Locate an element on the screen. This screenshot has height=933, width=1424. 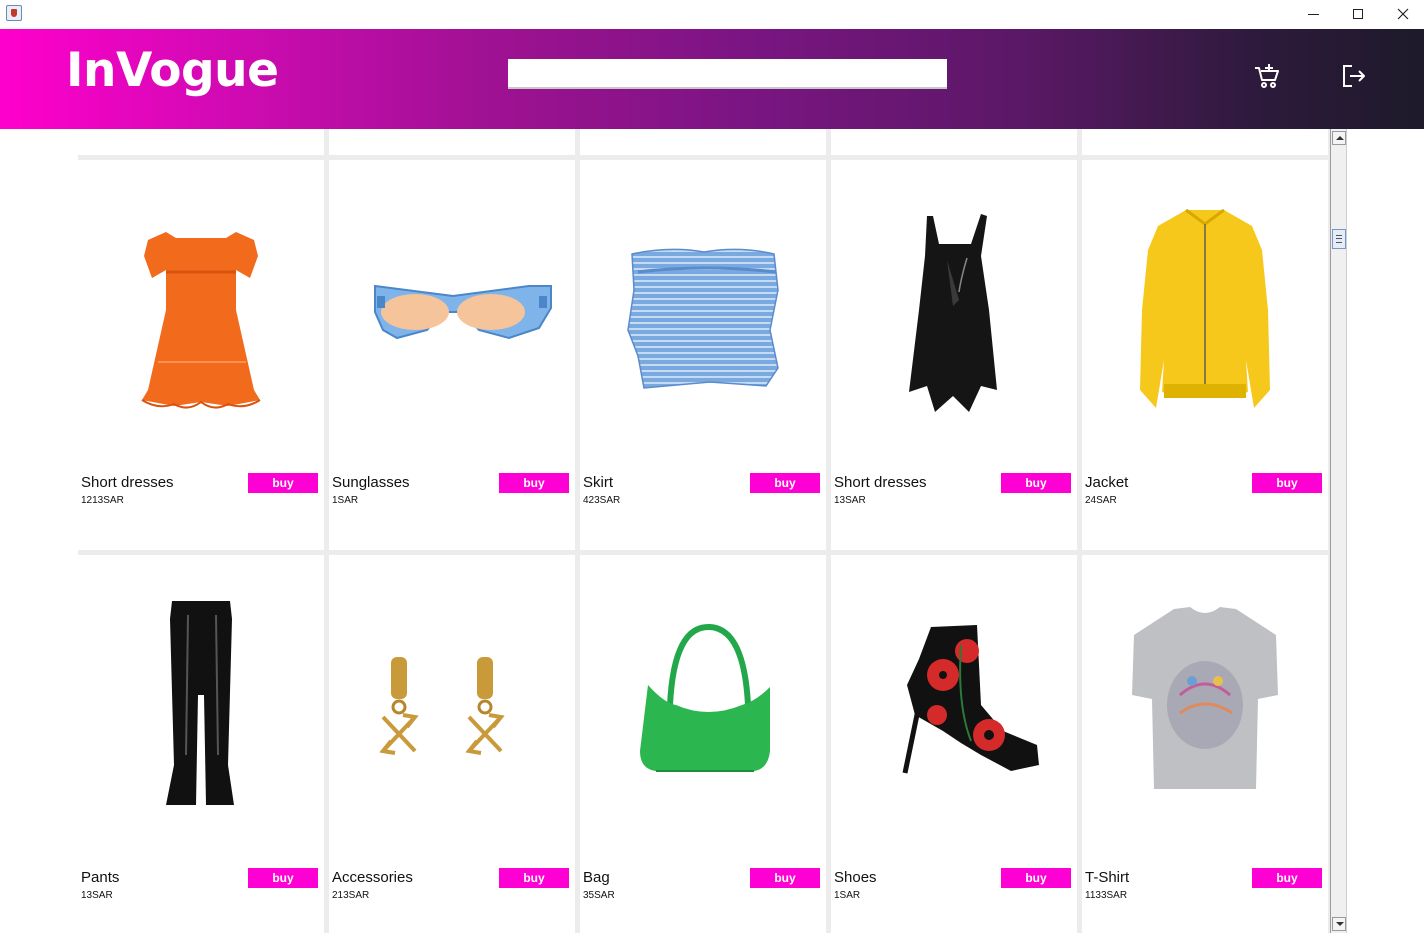
arrow-down-icon is located at coordinates (1340, 924).